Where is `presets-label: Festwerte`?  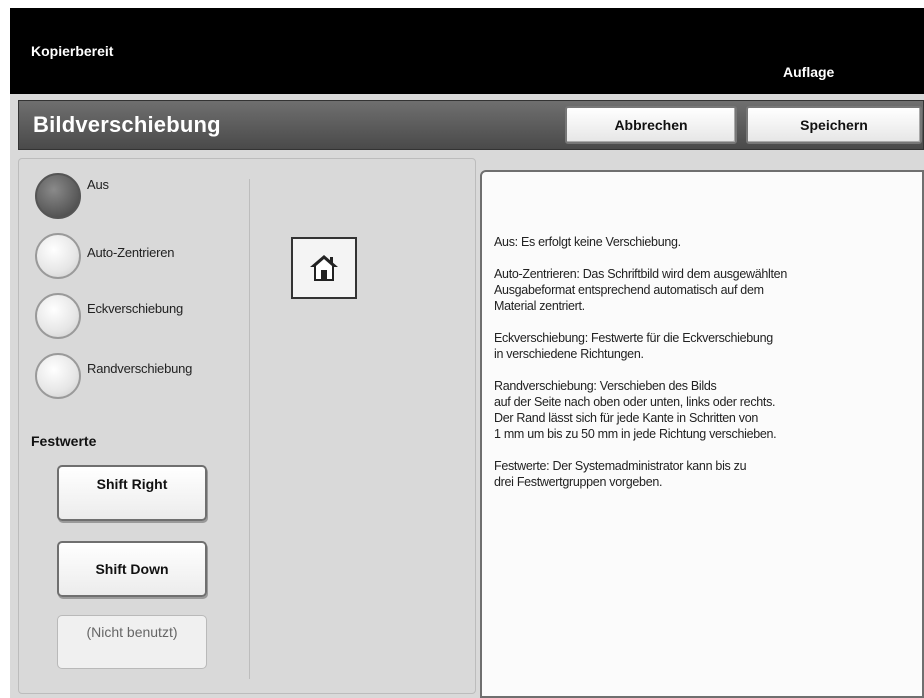 presets-label: Festwerte is located at coordinates (64, 441).